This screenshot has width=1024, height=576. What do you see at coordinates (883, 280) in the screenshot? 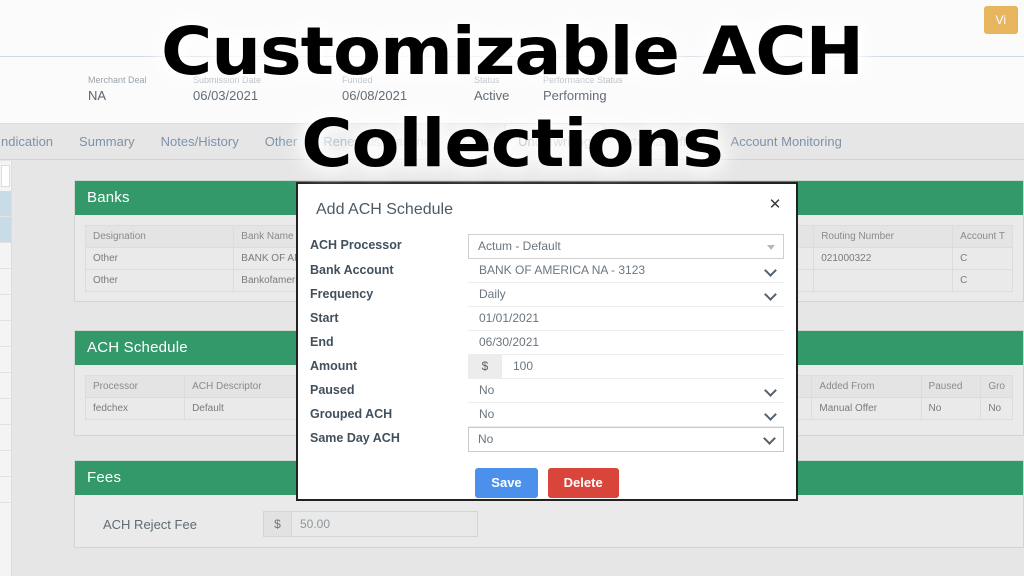
I see `cell-routing-number` at bounding box center [883, 280].